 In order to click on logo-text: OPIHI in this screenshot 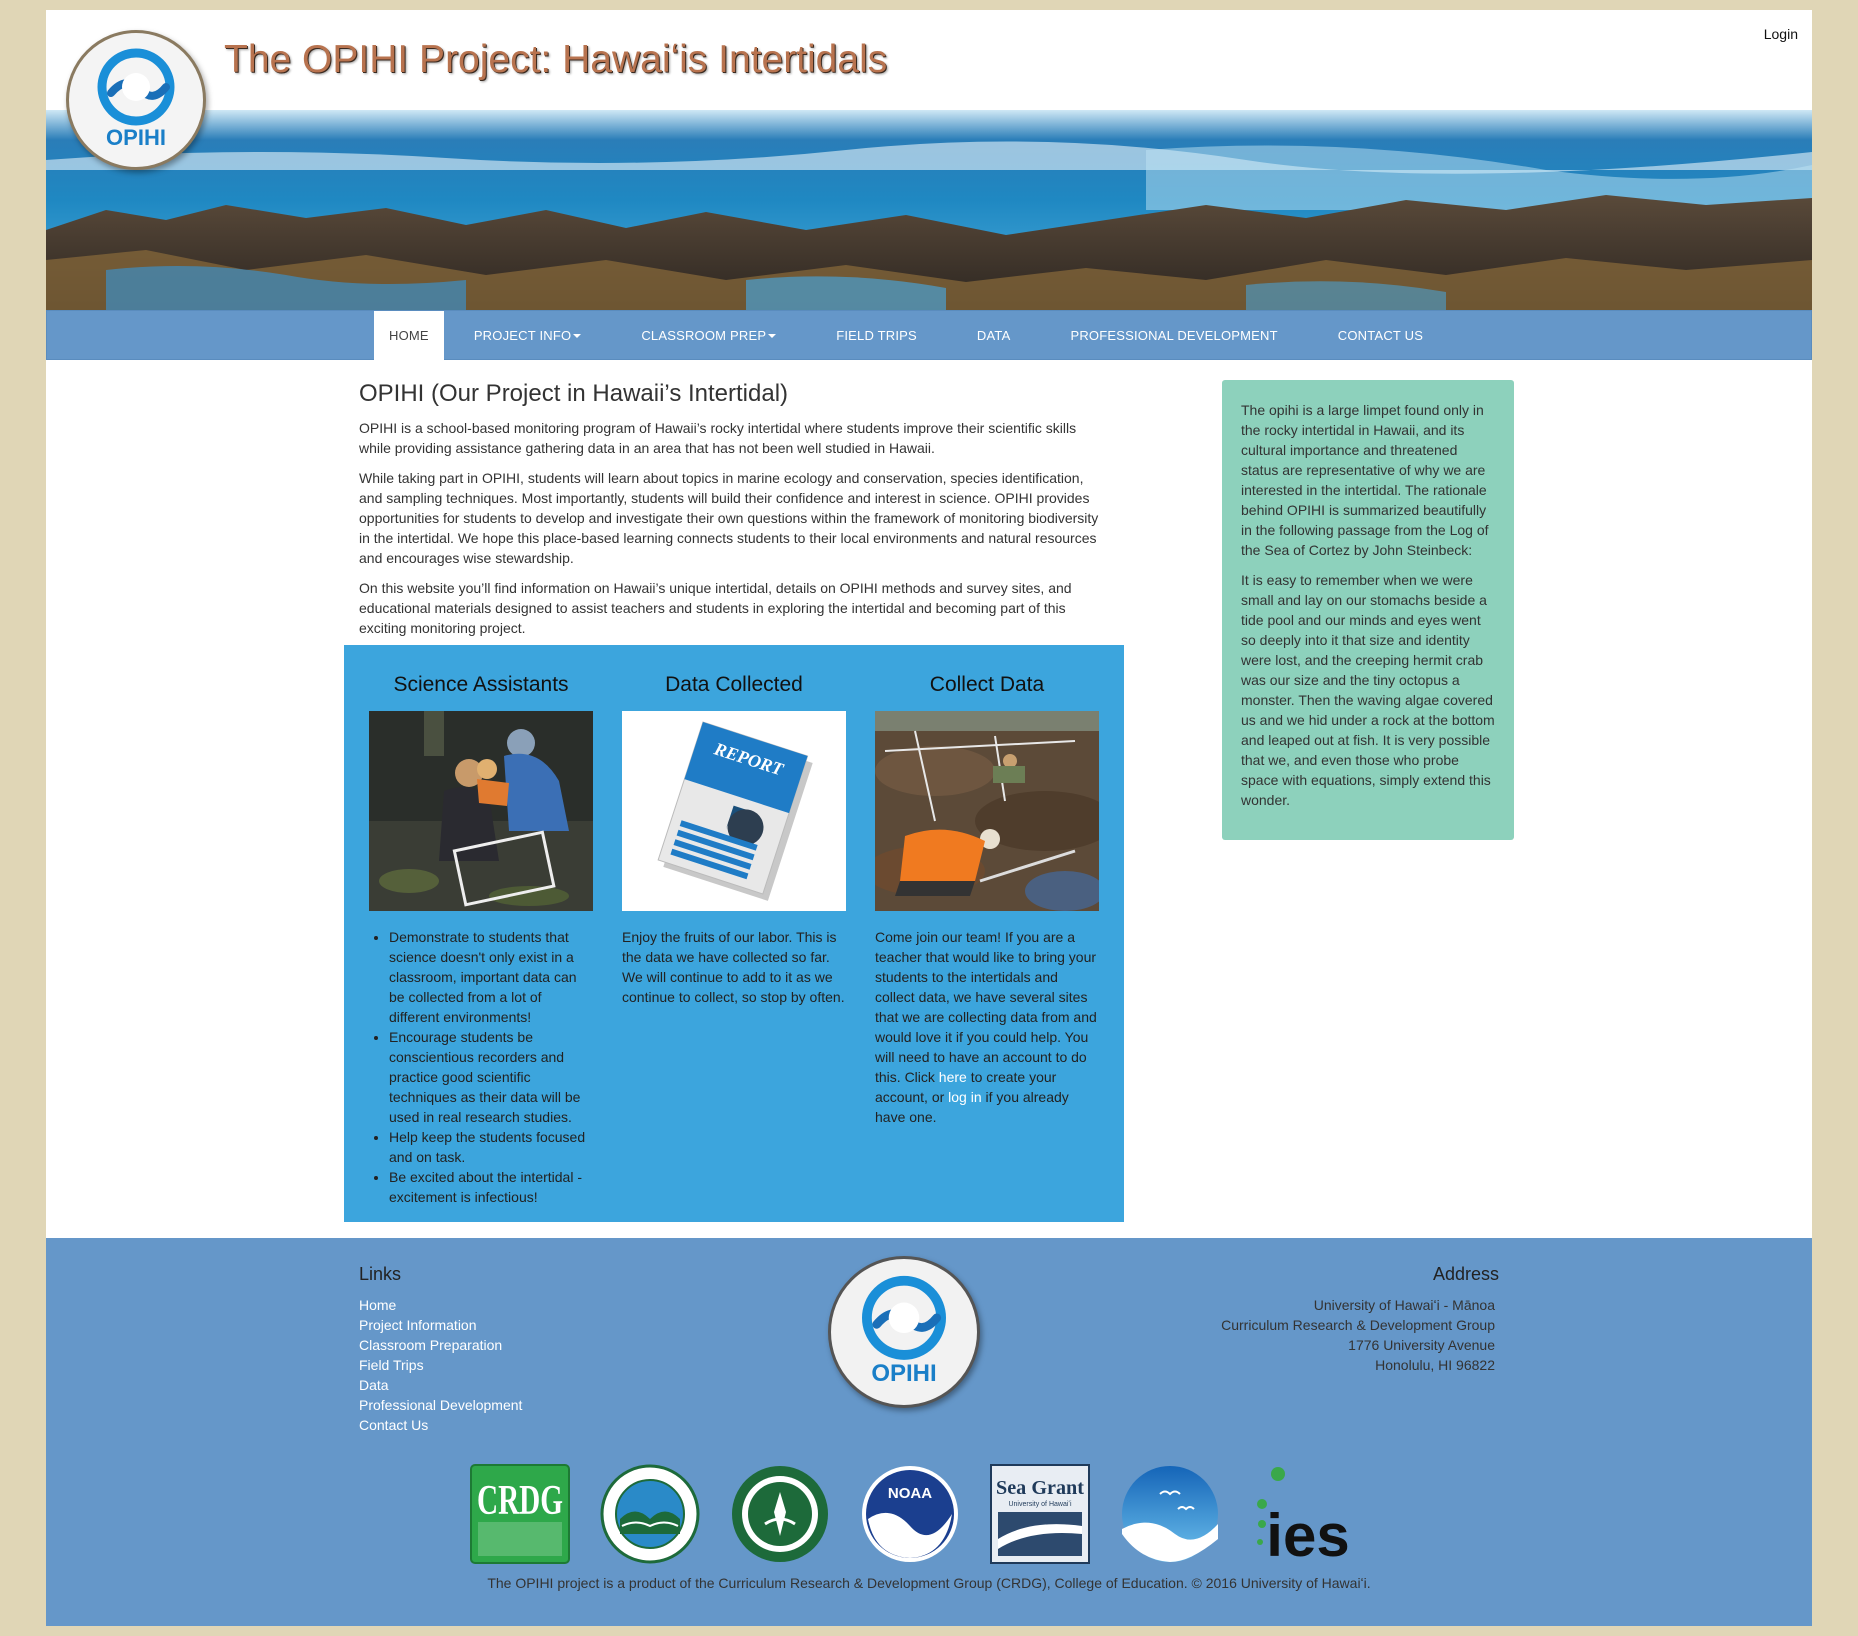, I will do `click(136, 137)`.